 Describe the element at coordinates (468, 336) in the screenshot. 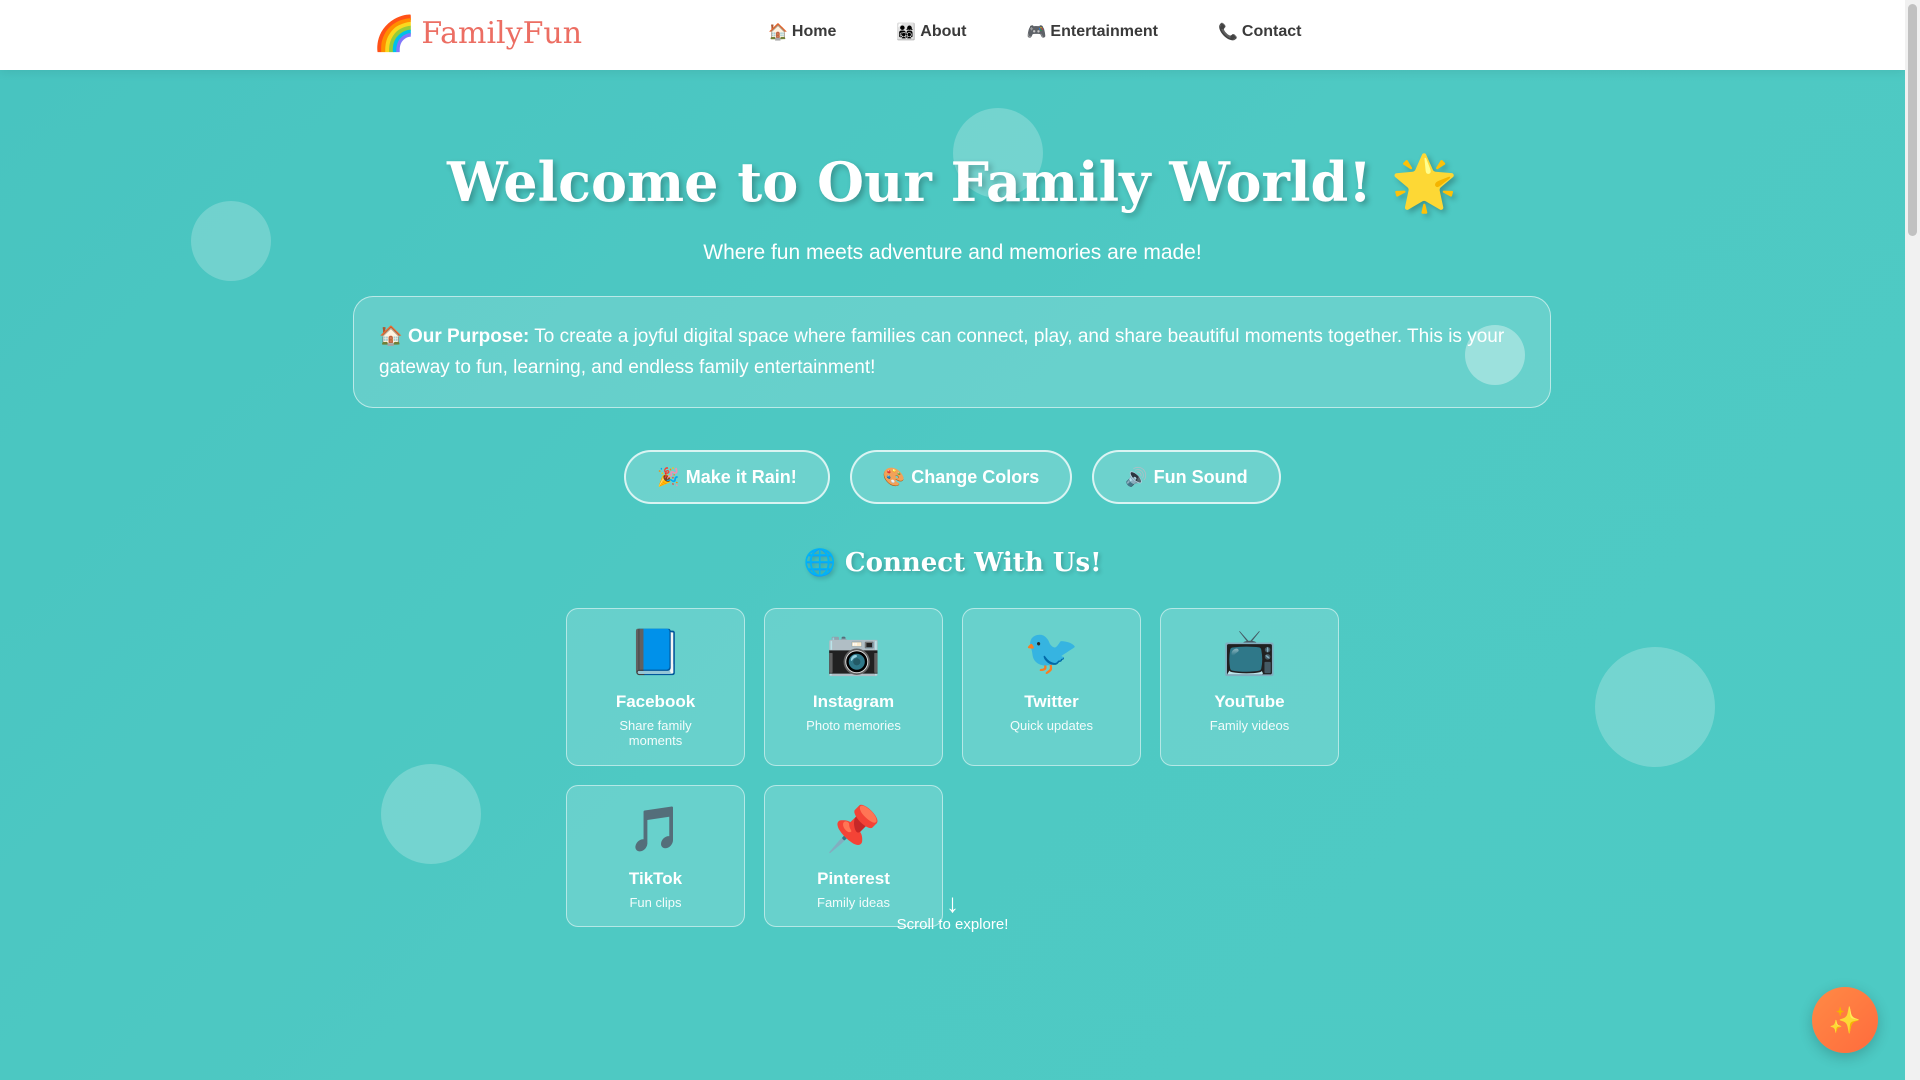

I see `purpose-label: Our Purpose:` at that location.